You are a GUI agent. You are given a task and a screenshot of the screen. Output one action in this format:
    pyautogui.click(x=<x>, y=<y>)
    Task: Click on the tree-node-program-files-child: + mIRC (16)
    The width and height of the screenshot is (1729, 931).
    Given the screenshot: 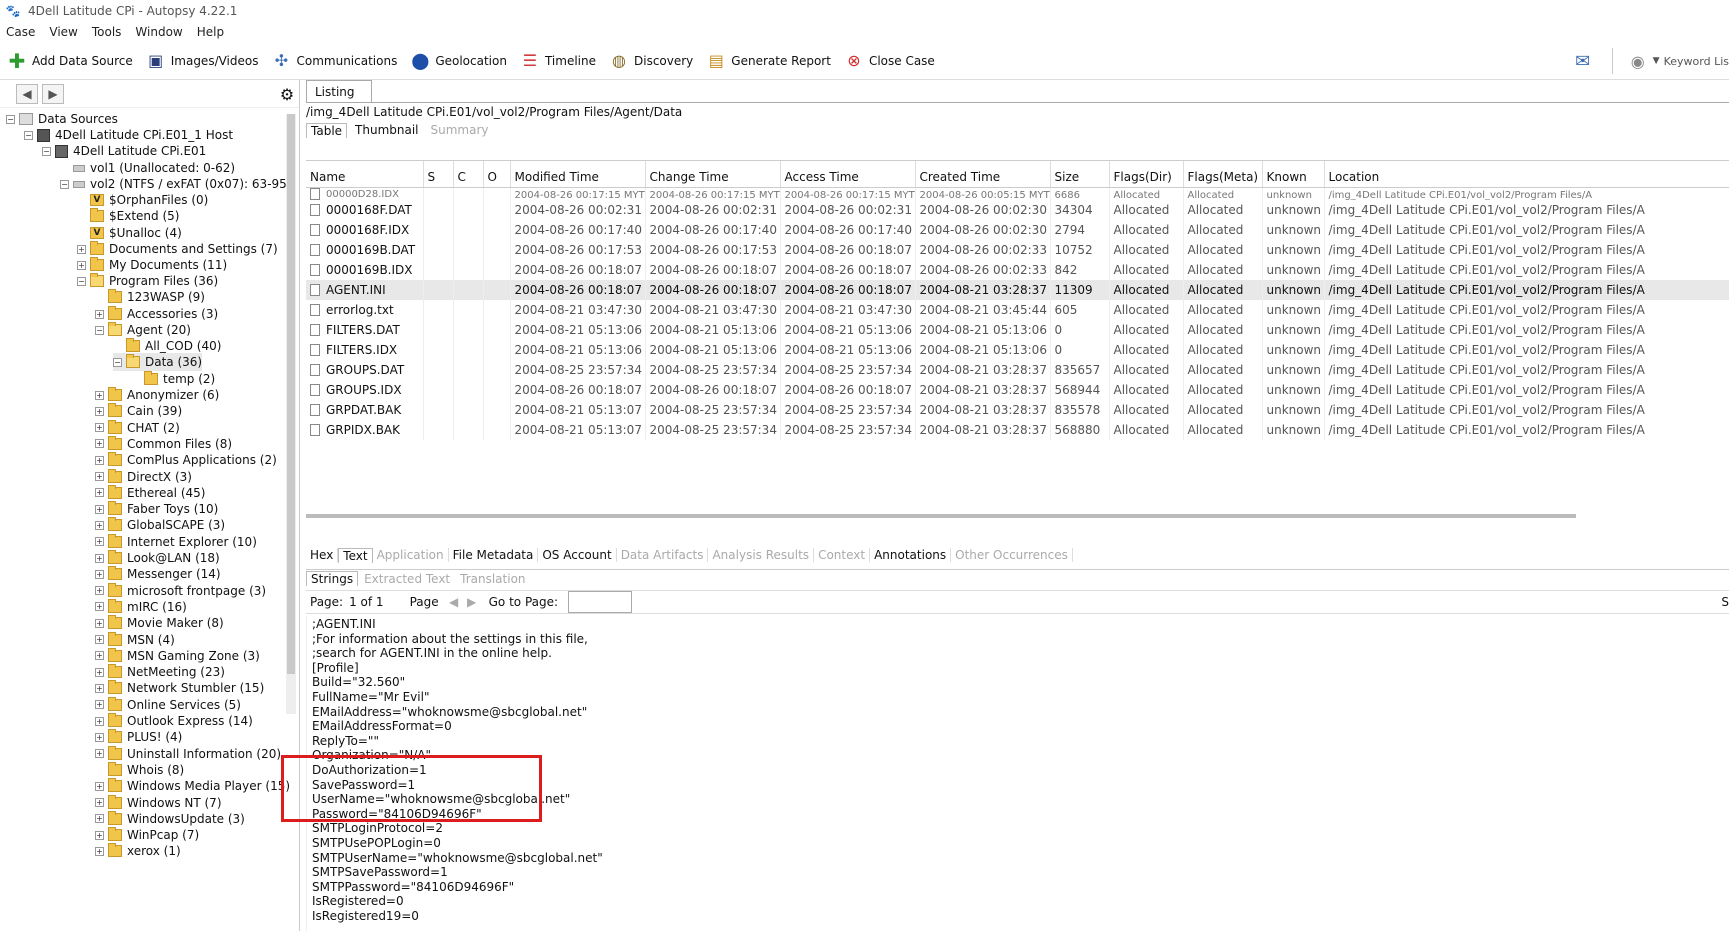 What is the action you would take?
    pyautogui.click(x=141, y=607)
    